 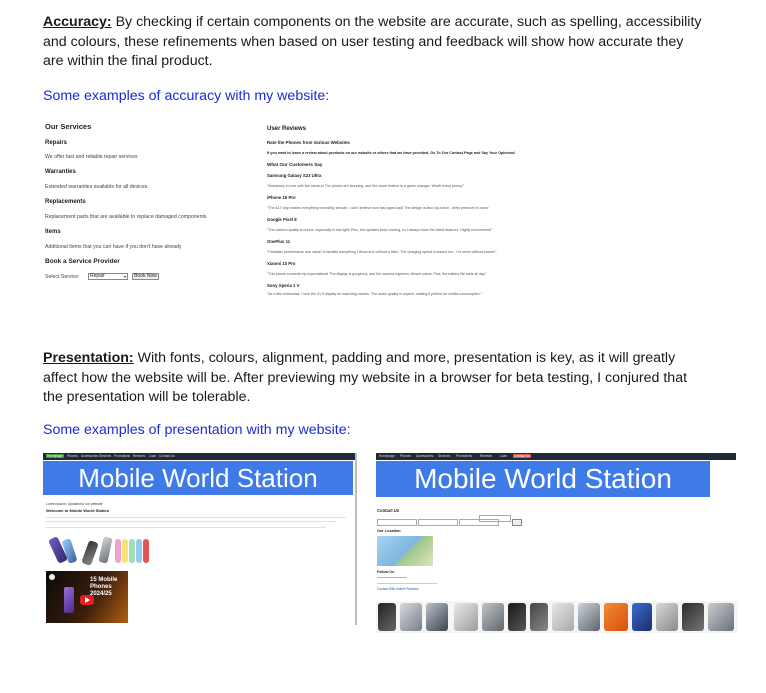 I want to click on subject-field, so click(x=495, y=518).